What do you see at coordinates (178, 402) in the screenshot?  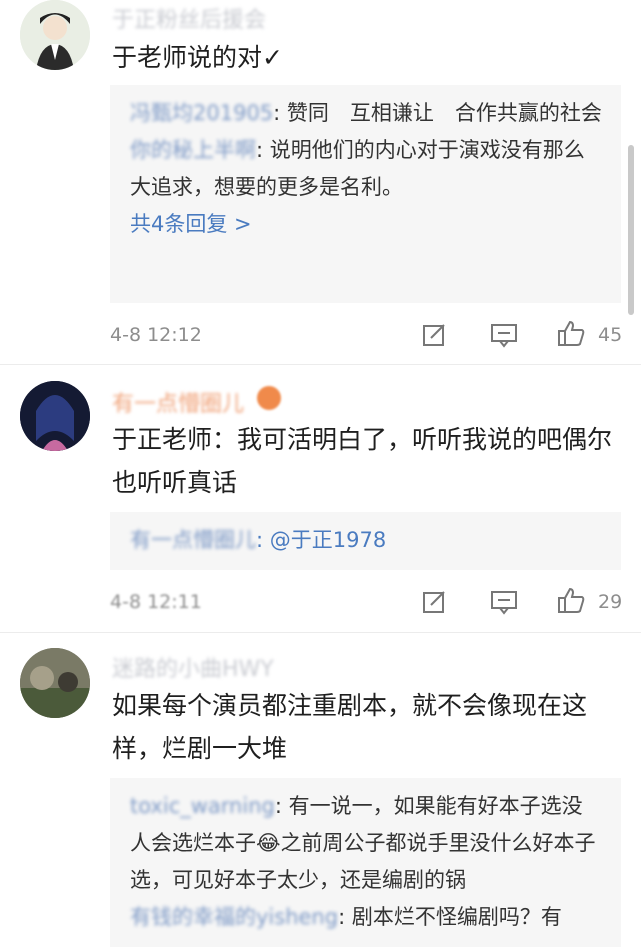 I see `username: 有一点懵圈儿` at bounding box center [178, 402].